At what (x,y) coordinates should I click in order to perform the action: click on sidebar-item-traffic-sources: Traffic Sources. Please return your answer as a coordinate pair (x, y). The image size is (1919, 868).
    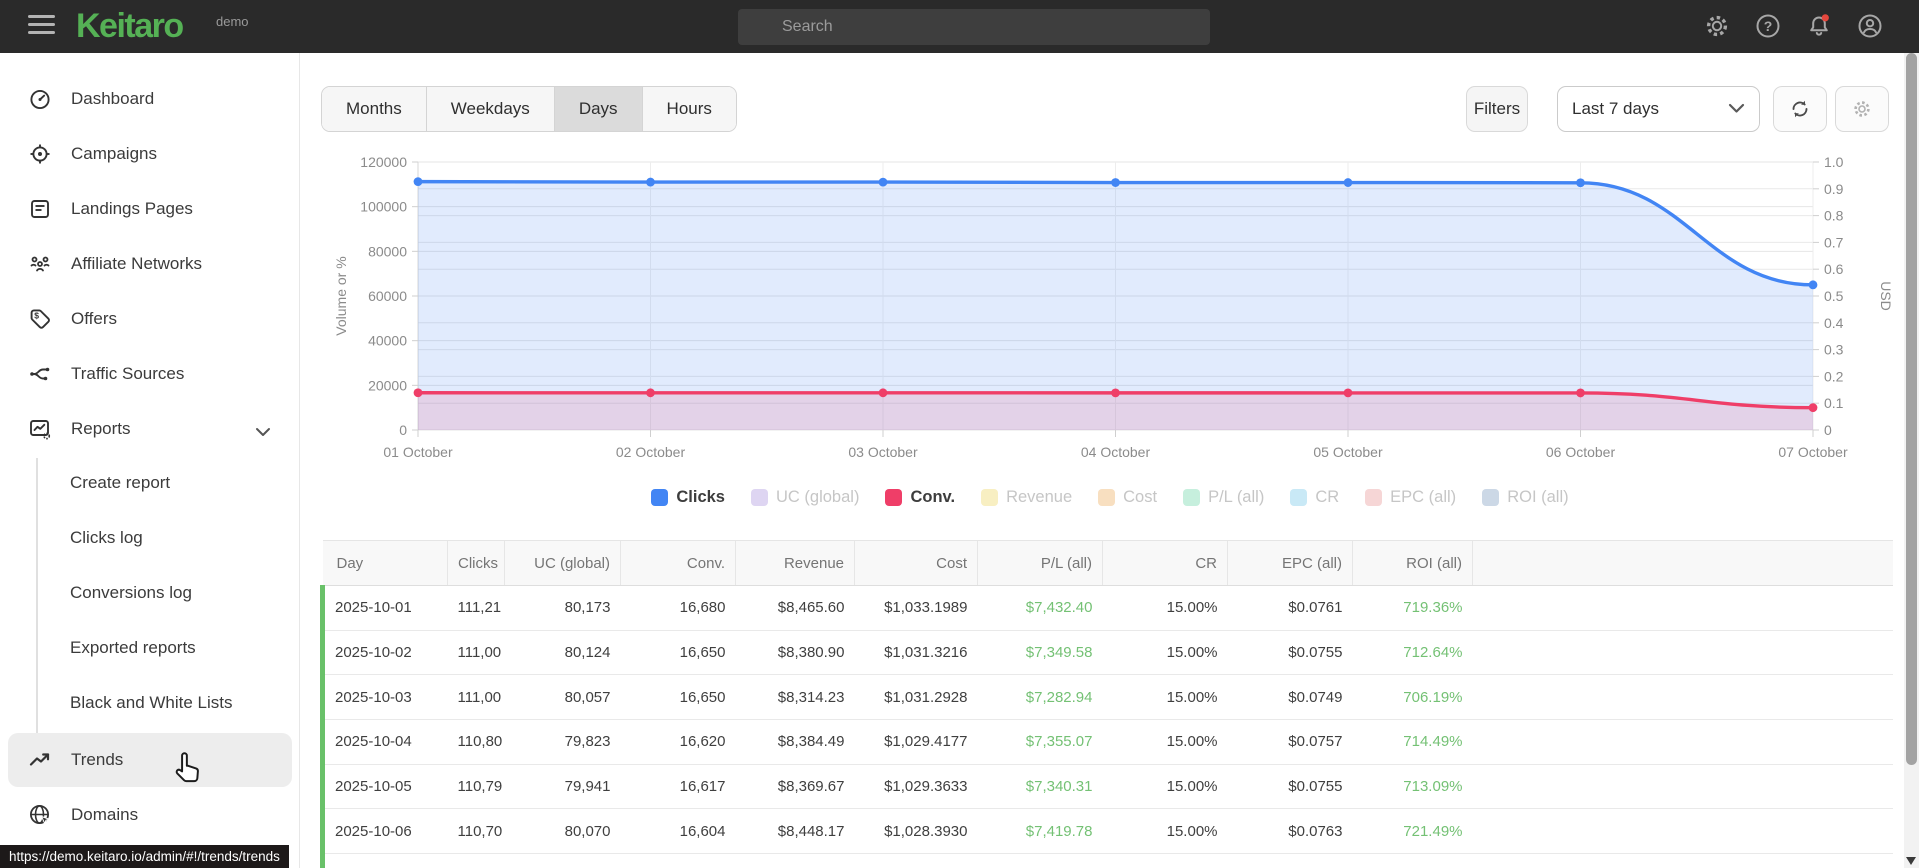
    Looking at the image, I should click on (150, 374).